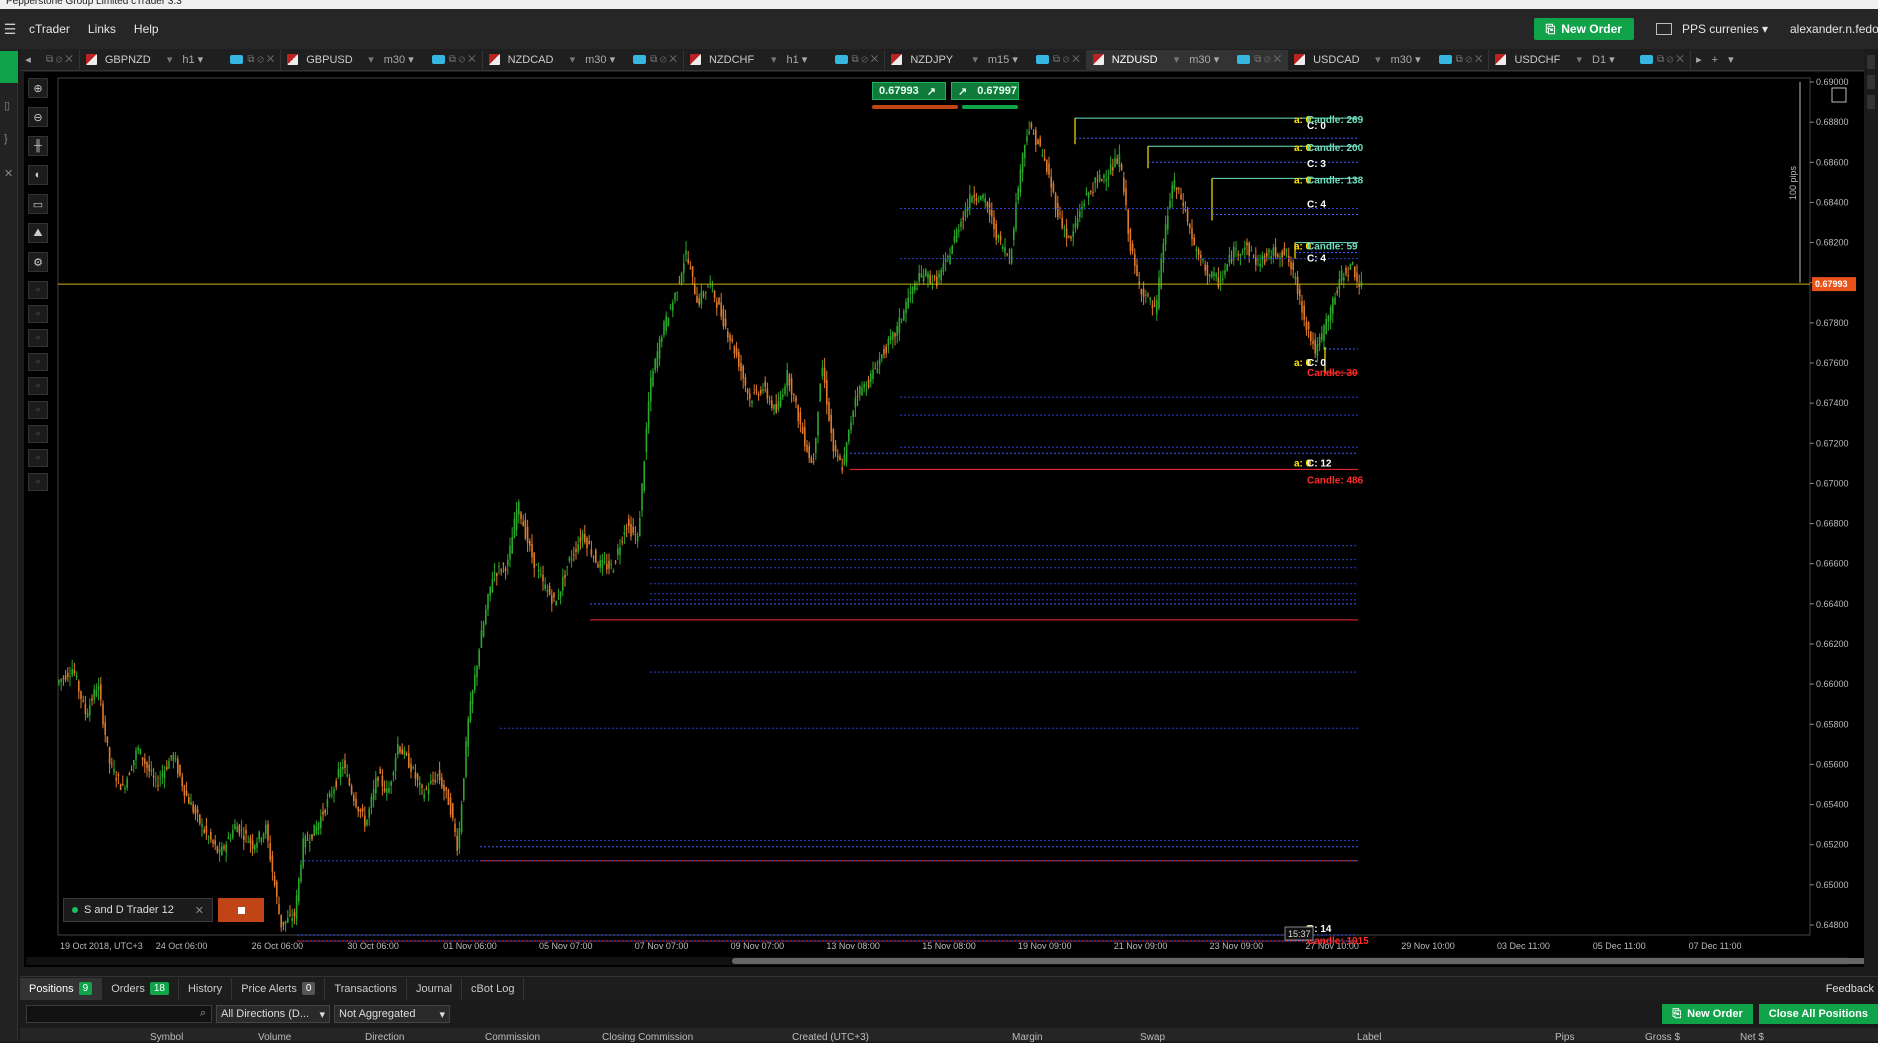  What do you see at coordinates (38, 386) in the screenshot?
I see `timeframe-h1-icon: ▫` at bounding box center [38, 386].